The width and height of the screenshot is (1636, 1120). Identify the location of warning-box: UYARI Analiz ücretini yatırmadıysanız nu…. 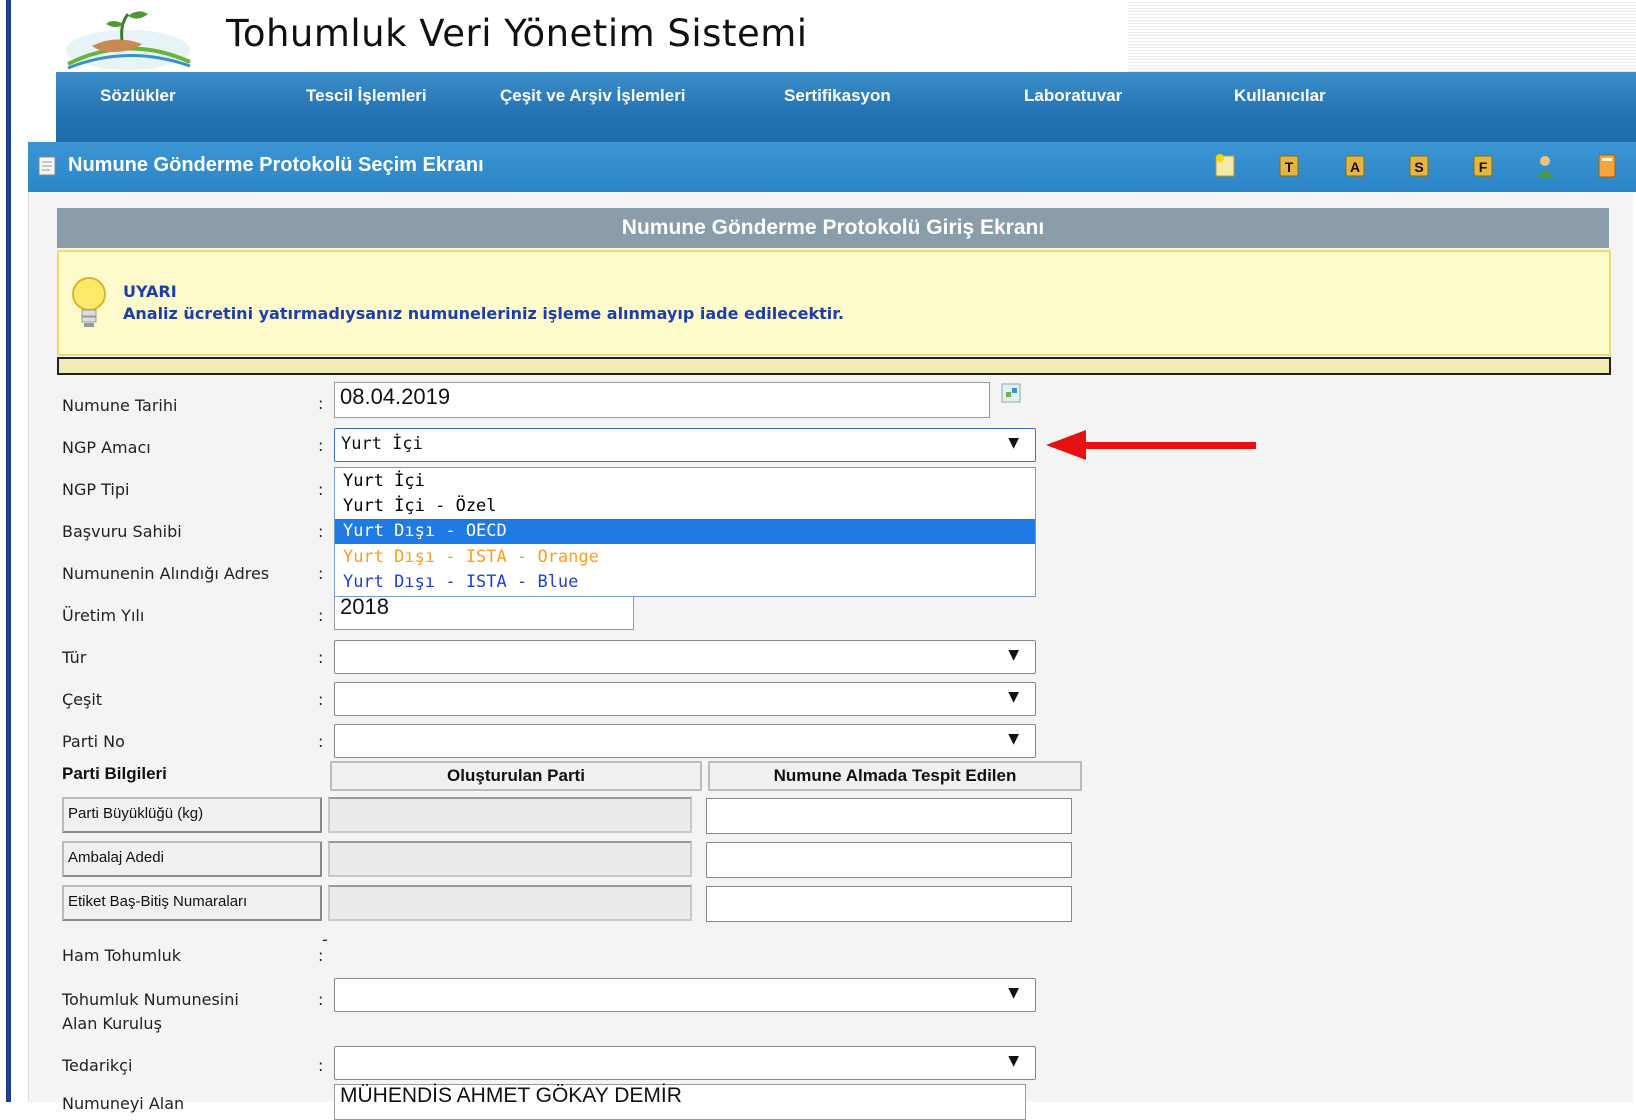
(834, 303).